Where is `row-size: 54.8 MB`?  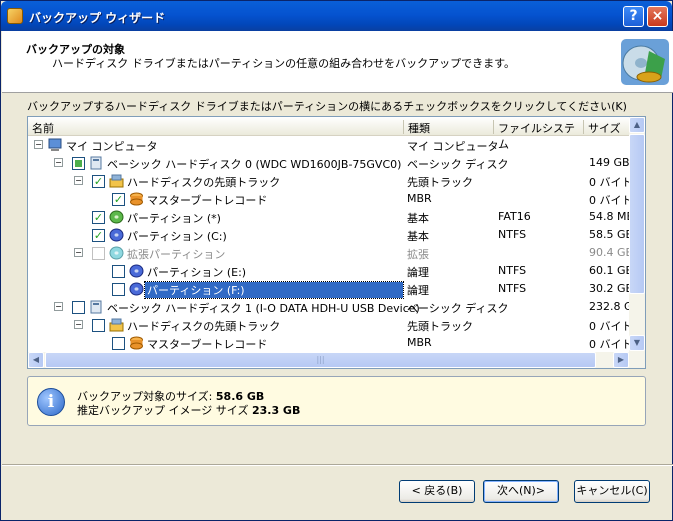 row-size: 54.8 MB is located at coordinates (609, 216).